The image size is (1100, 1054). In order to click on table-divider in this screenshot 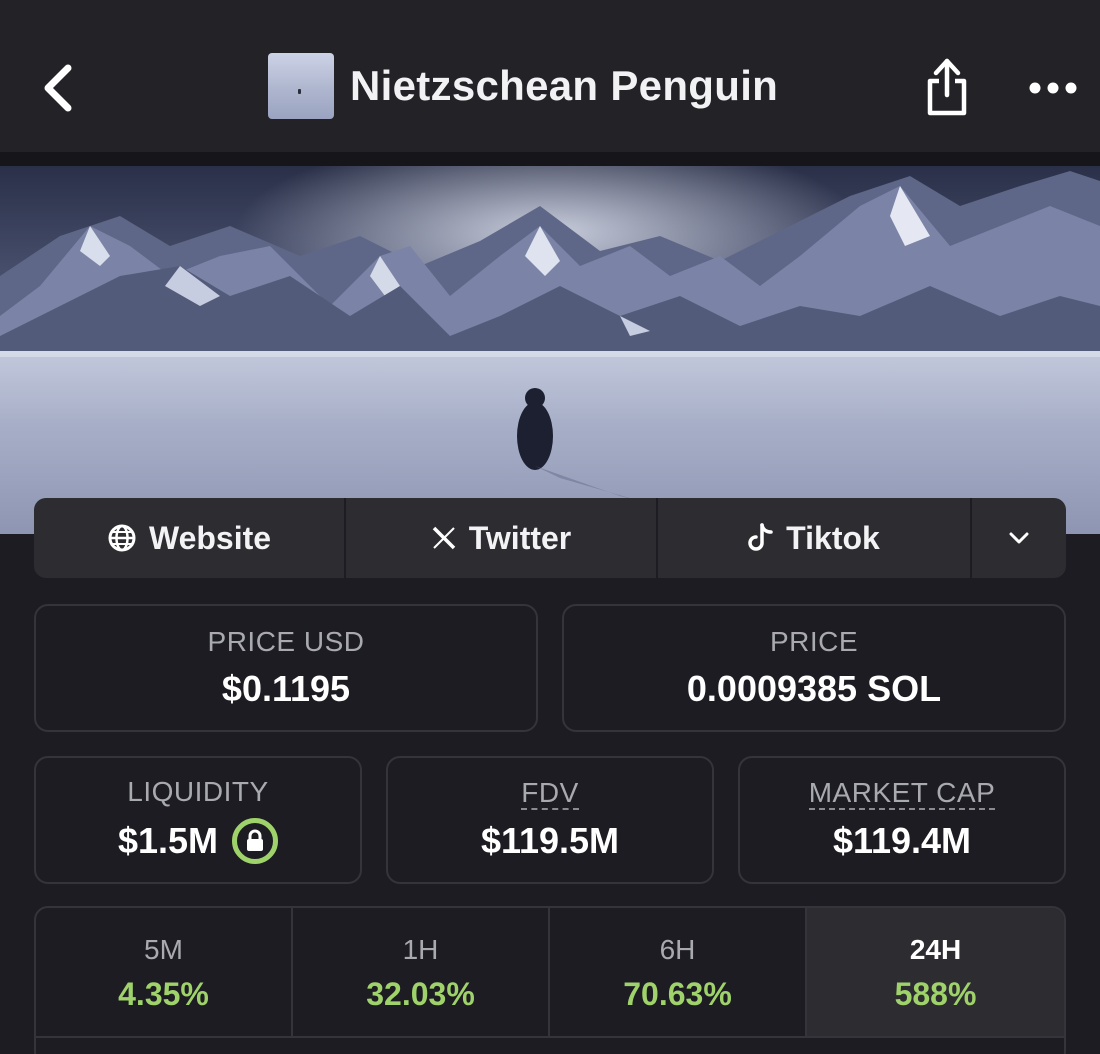, I will do `click(550, 1037)`.